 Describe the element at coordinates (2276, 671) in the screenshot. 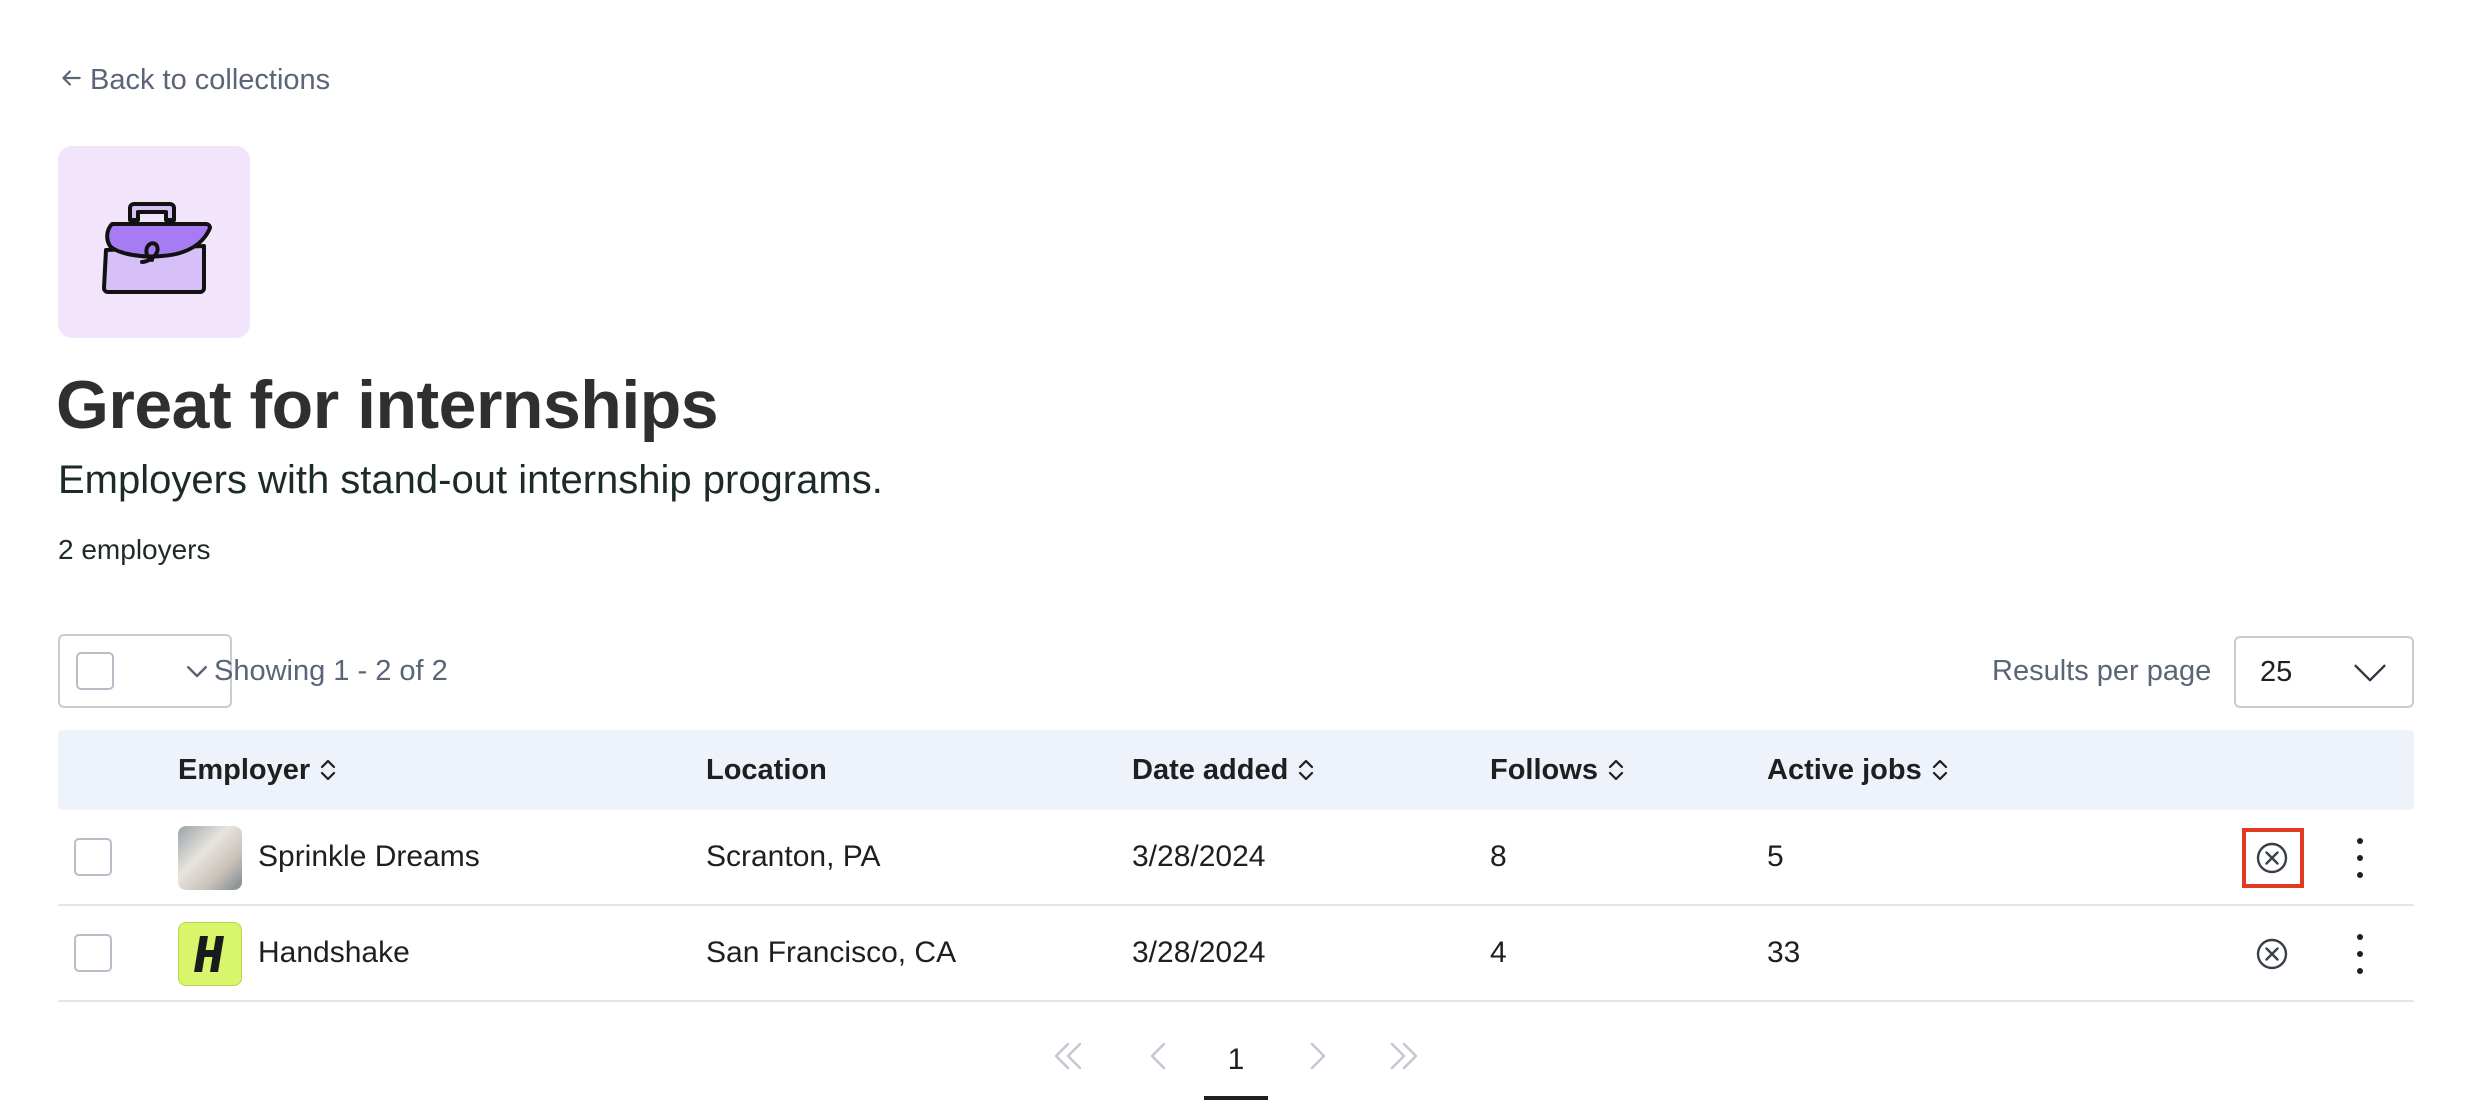

I see `results-per-page-value: 25` at that location.